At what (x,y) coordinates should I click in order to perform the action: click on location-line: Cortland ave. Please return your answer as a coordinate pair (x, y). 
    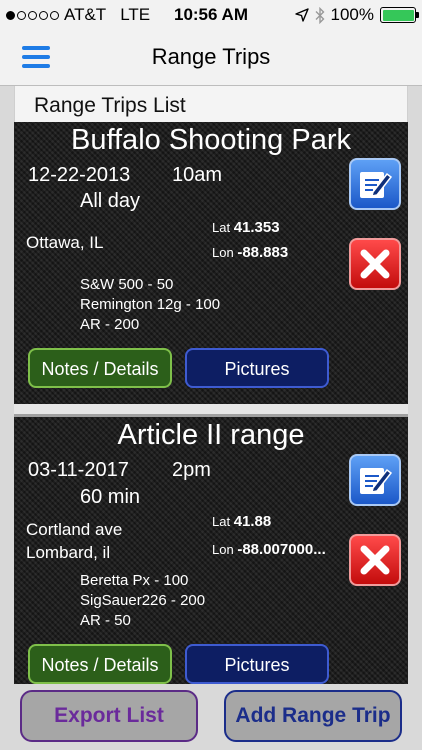
    Looking at the image, I should click on (74, 529).